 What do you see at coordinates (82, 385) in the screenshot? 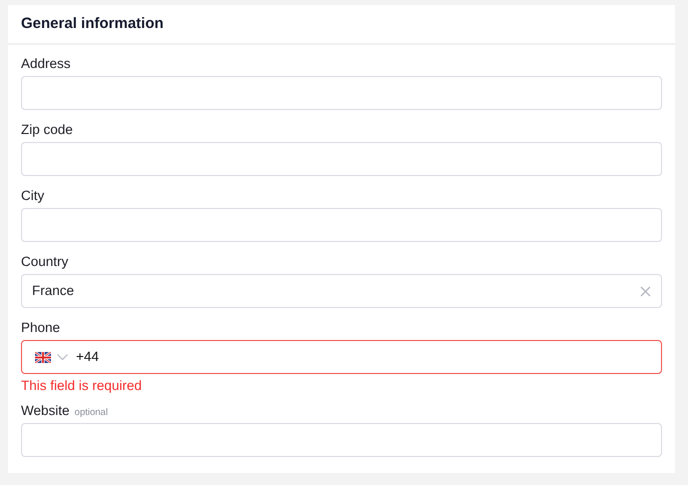
I see `error-message: This field is required` at bounding box center [82, 385].